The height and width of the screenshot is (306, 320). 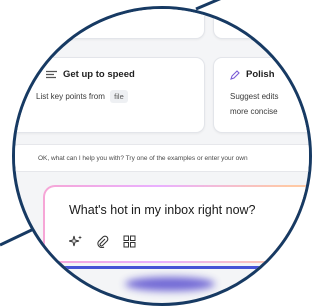 I want to click on suggestion-card-polish: Polish Suggest edits more concise, so click(x=261, y=95).